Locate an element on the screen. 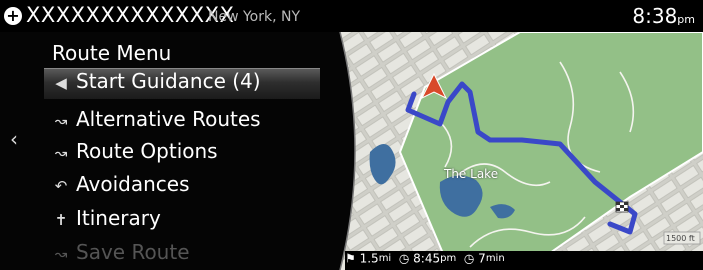 This screenshot has height=270, width=703. menu-item-itinerary: ✝ Itinerary is located at coordinates (188, 221).